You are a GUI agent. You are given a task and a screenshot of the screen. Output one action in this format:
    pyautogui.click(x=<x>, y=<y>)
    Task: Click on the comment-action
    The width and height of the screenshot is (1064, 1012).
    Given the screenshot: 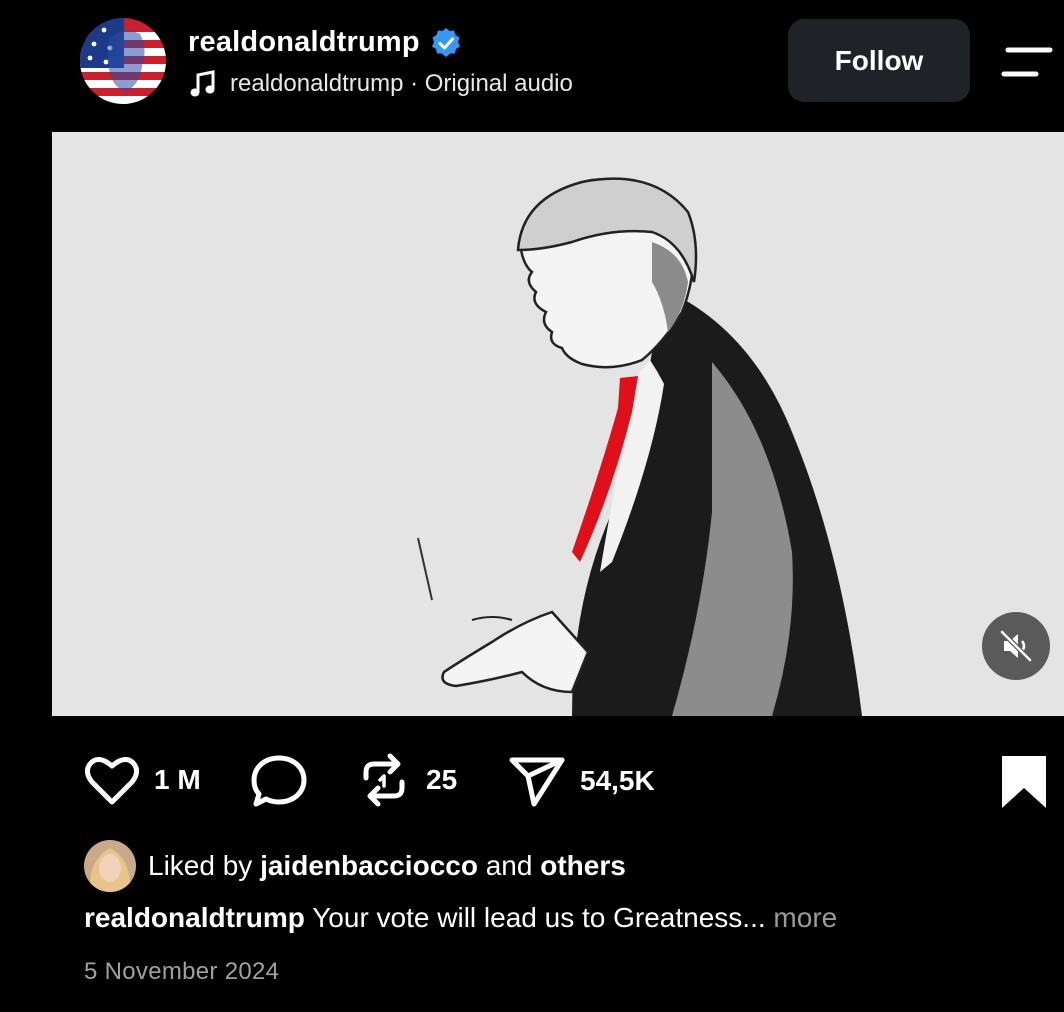 What is the action you would take?
    pyautogui.click(x=279, y=781)
    